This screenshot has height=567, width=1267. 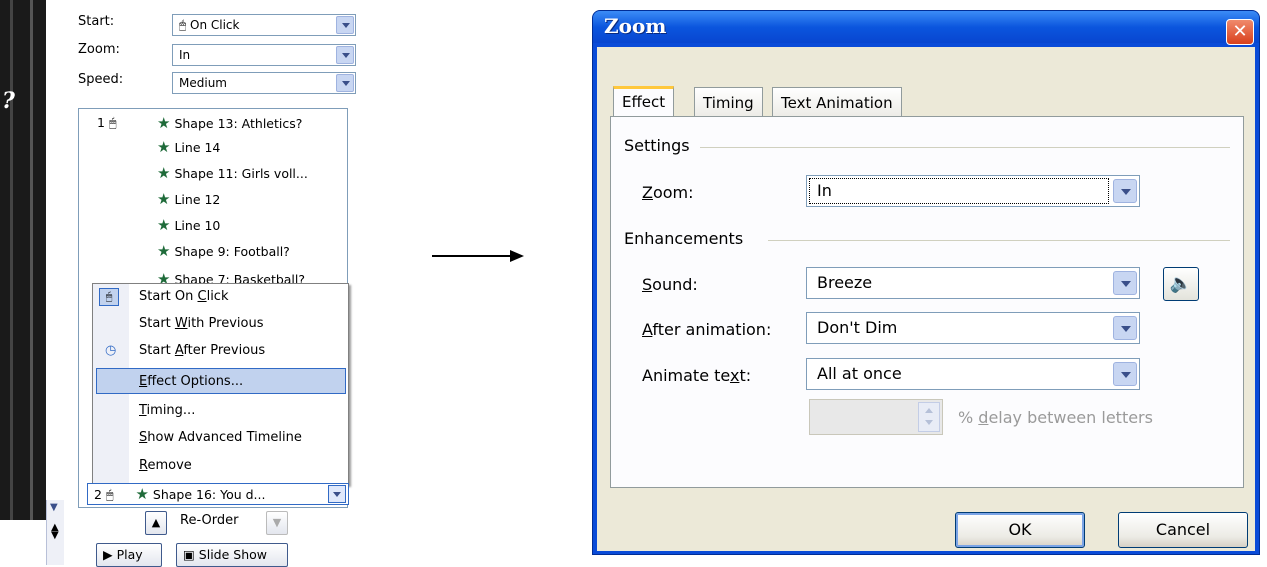 I want to click on speed-dropdown: Medium, so click(x=264, y=83).